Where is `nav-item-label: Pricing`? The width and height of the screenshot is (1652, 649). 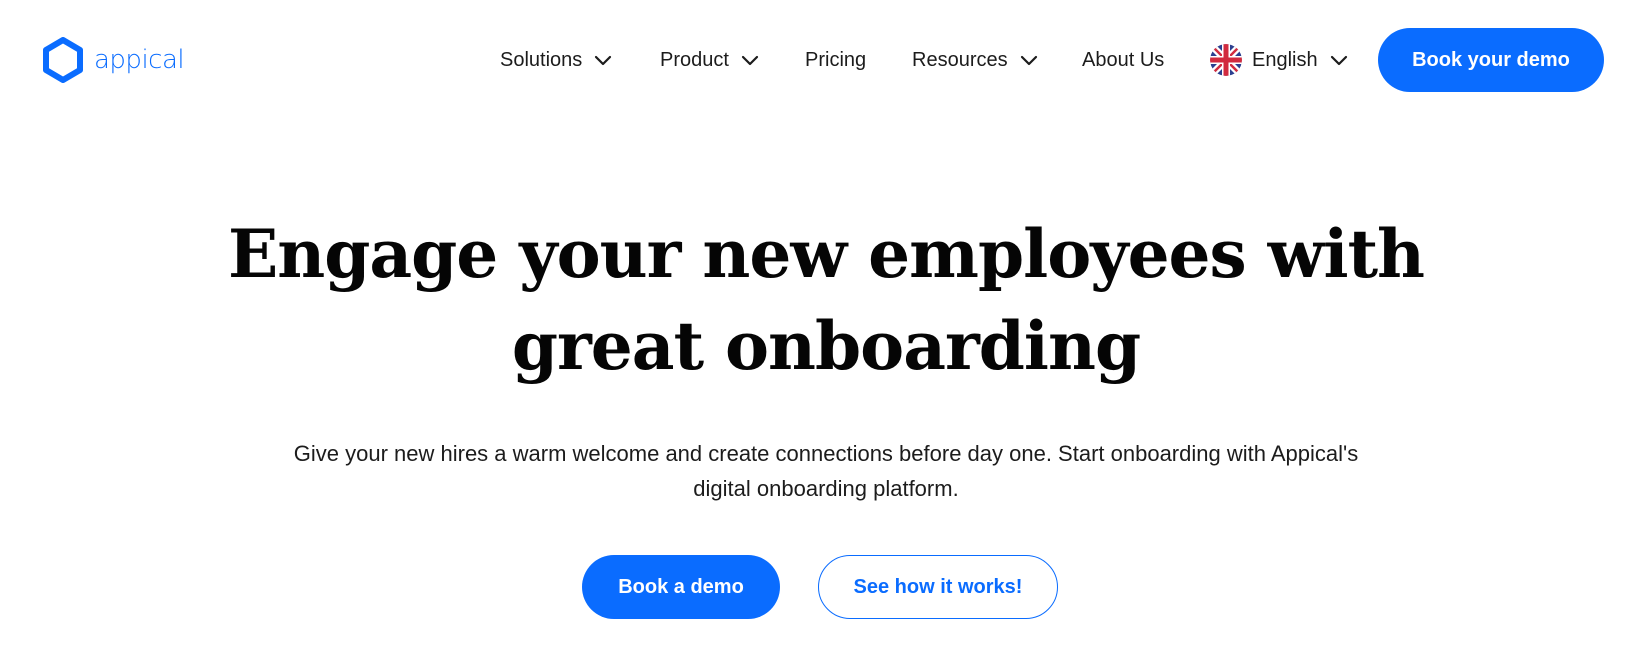 nav-item-label: Pricing is located at coordinates (836, 59).